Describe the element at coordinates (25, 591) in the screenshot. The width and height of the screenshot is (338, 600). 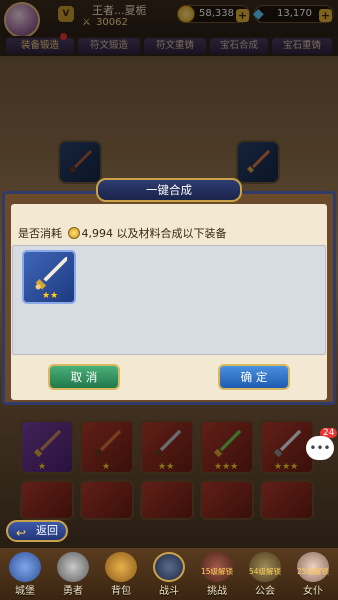
I see `nav-label: 城堡` at that location.